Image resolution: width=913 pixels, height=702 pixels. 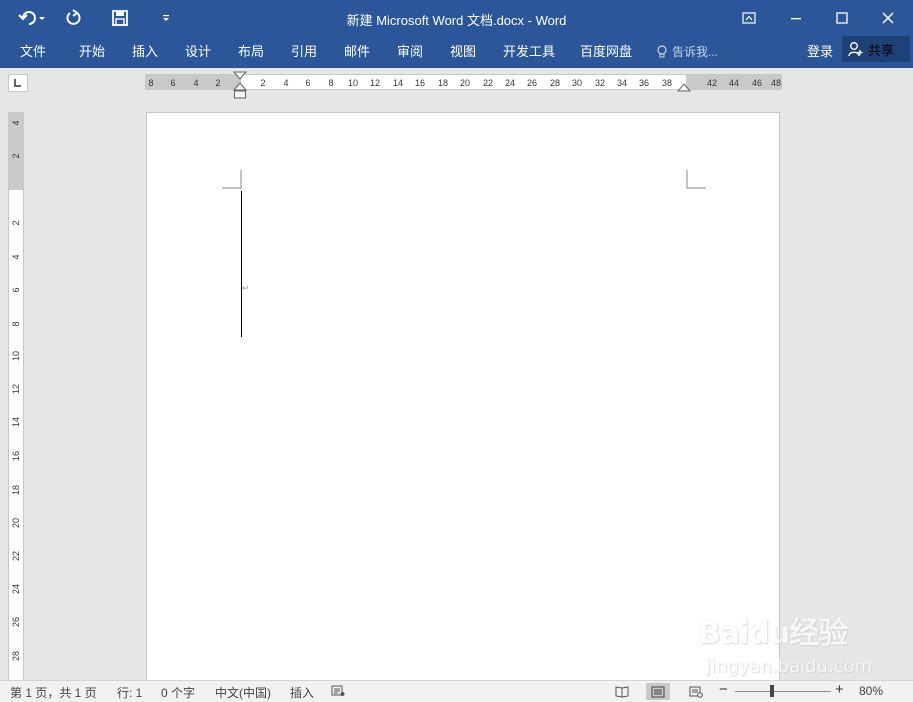 I want to click on tab-baidu-netdisk: 百度网盘, so click(x=606, y=52).